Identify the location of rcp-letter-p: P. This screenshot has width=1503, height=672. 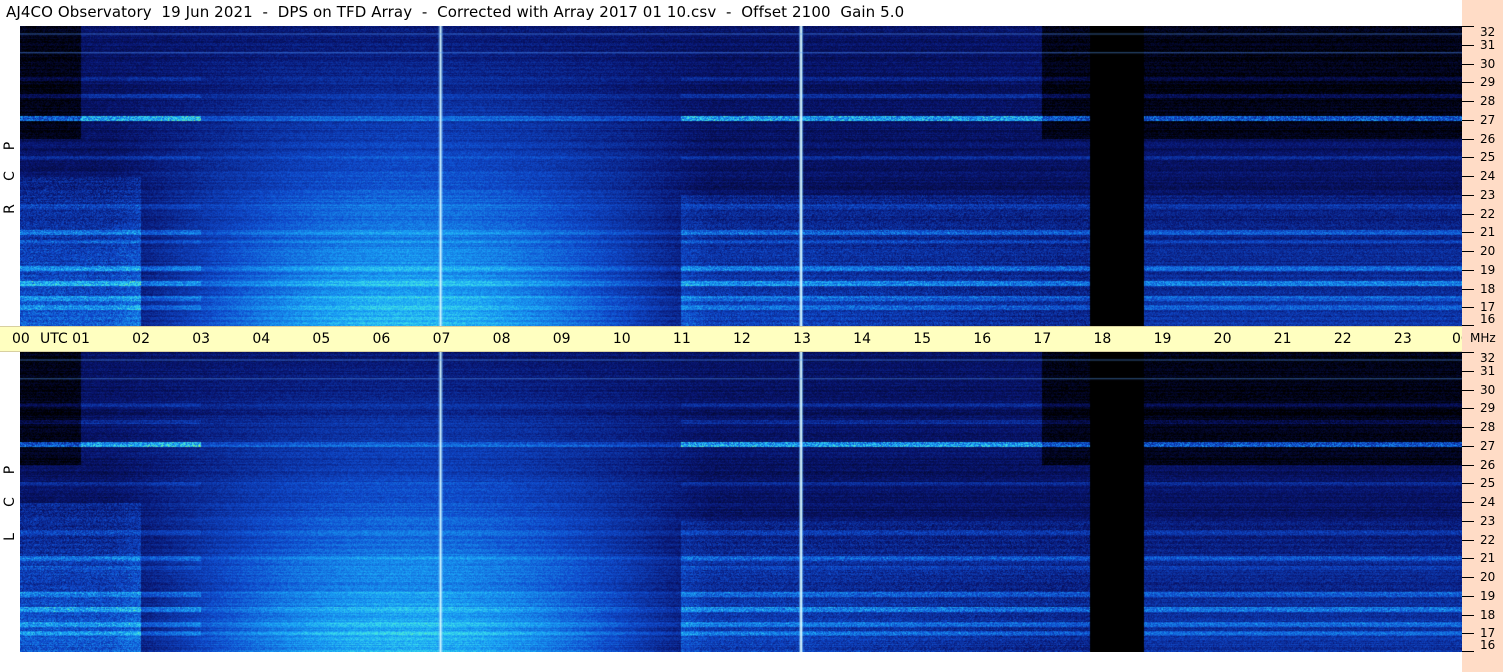
(10, 146).